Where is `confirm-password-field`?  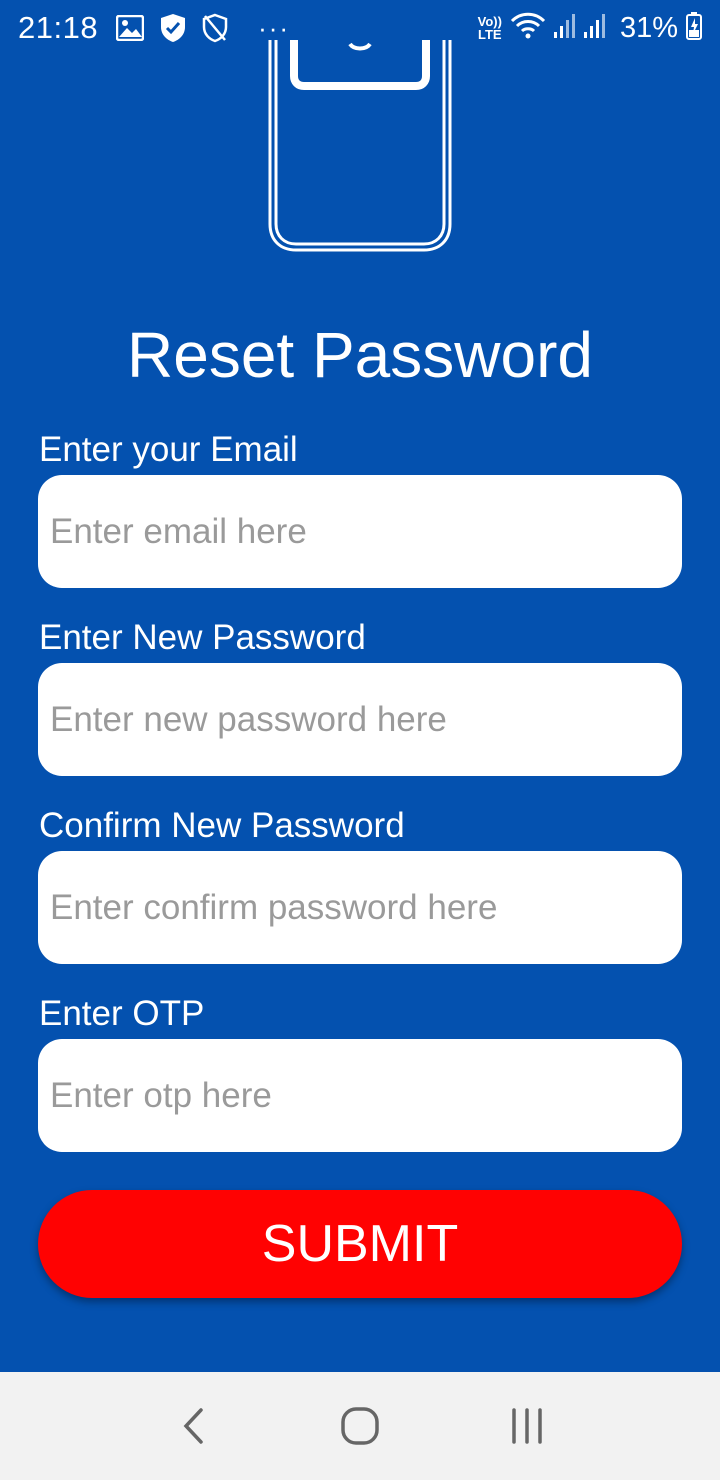
confirm-password-field is located at coordinates (360, 907).